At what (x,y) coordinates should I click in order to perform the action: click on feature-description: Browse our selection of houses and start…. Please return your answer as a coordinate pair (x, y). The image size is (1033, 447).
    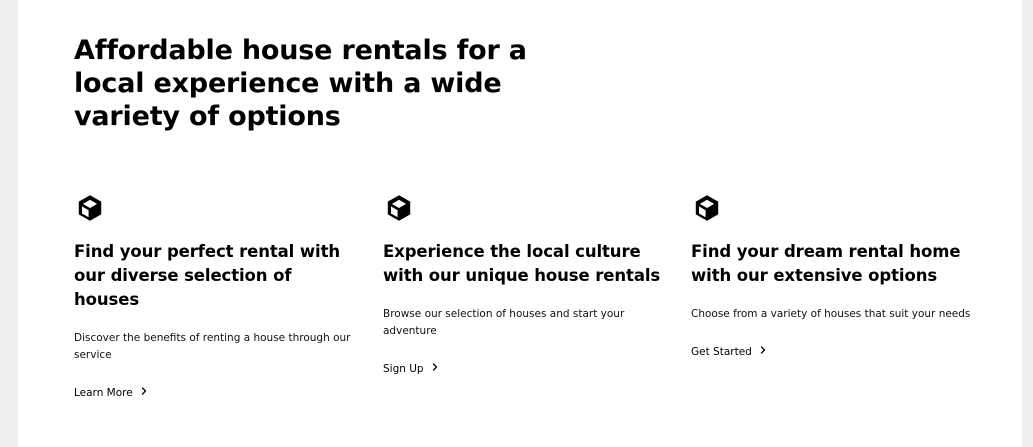
    Looking at the image, I should click on (504, 322).